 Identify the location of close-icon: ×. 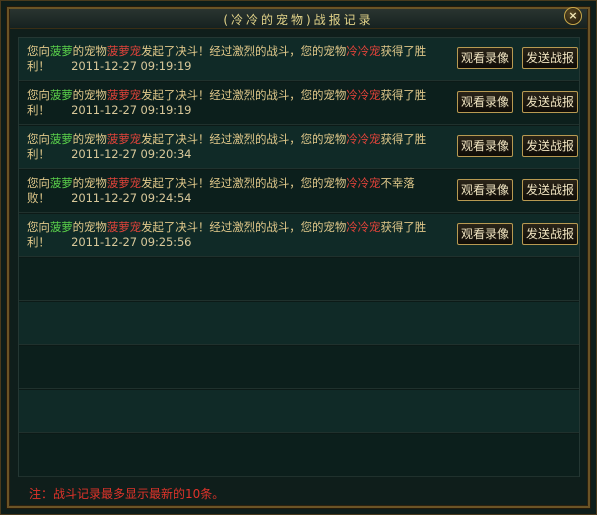
(573, 15).